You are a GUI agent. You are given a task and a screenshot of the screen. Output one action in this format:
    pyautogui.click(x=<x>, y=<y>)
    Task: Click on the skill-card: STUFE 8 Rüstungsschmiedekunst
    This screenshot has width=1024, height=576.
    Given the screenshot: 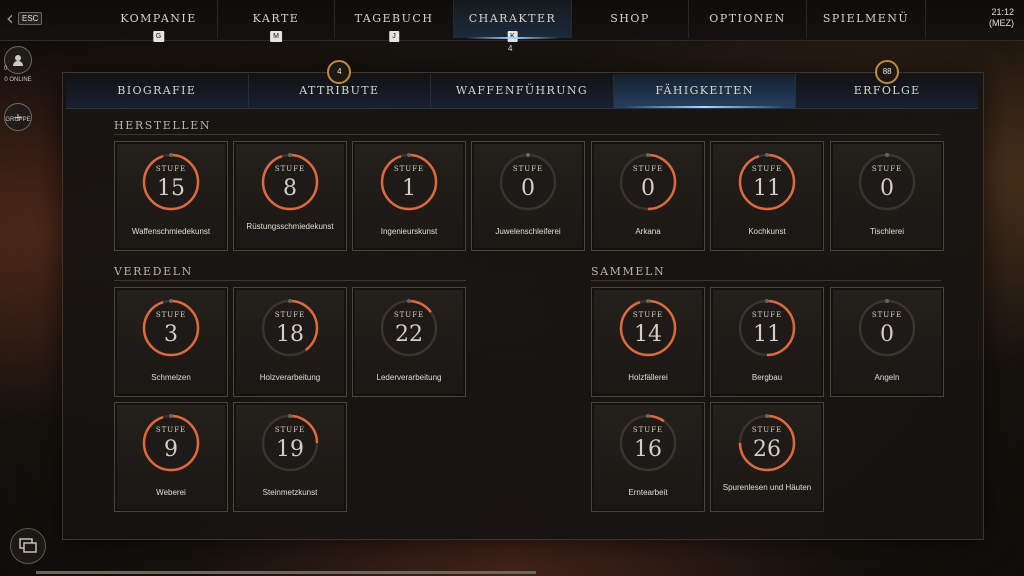 What is the action you would take?
    pyautogui.click(x=290, y=196)
    